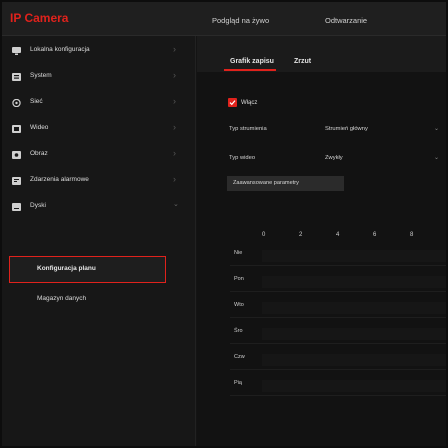  What do you see at coordinates (16, 129) in the screenshot?
I see `video-icon` at bounding box center [16, 129].